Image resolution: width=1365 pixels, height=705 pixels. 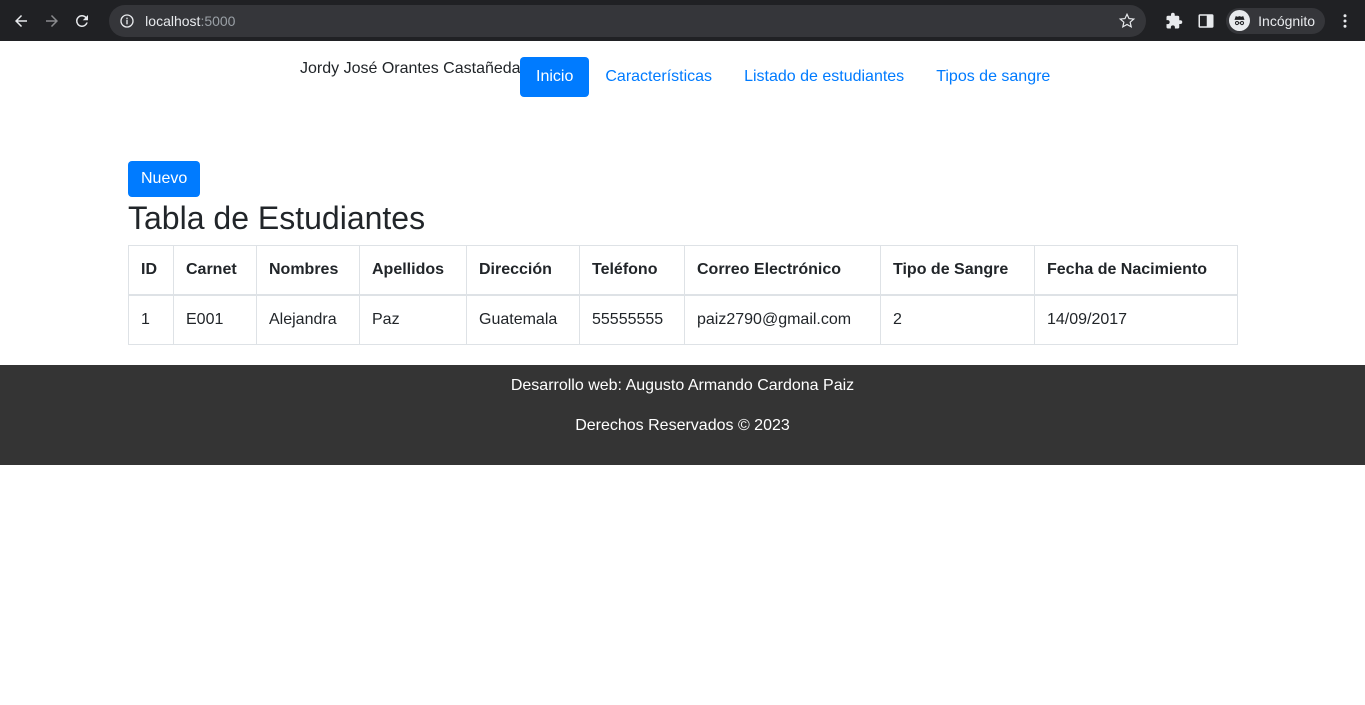 I want to click on reload-button, so click(x=82, y=21).